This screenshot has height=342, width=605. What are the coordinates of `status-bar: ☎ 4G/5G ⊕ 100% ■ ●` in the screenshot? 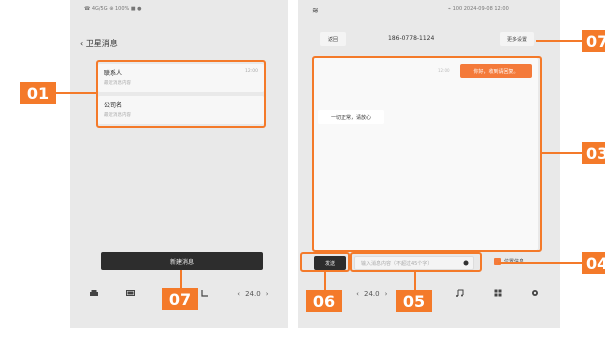 It's located at (113, 9).